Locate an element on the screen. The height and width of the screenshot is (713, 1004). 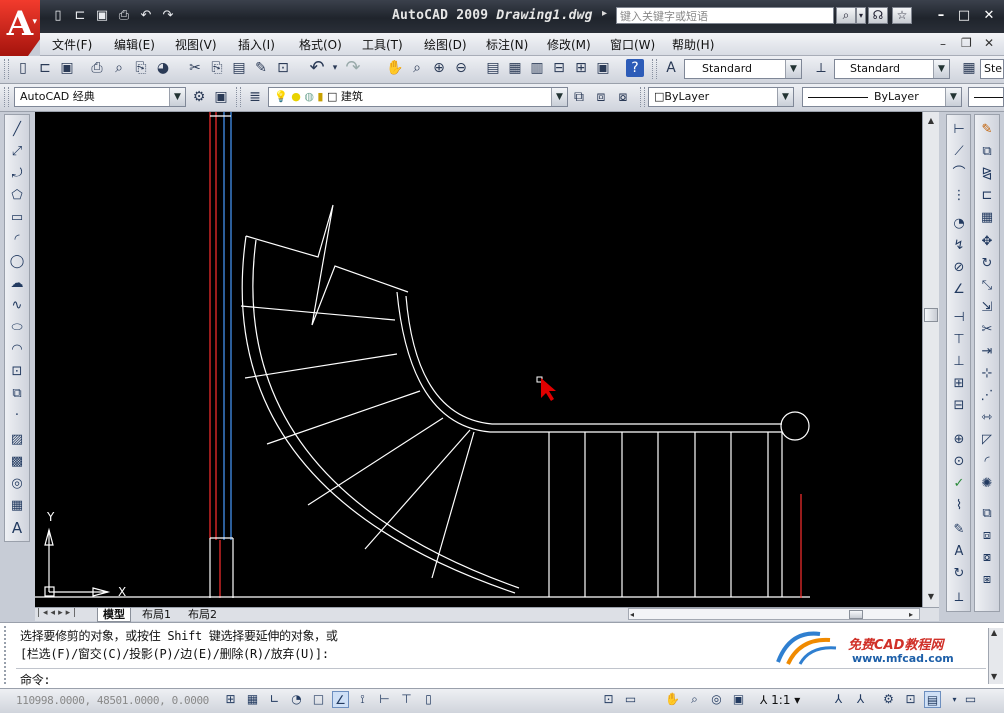
tab-layout2: 布局2 is located at coordinates (202, 614).